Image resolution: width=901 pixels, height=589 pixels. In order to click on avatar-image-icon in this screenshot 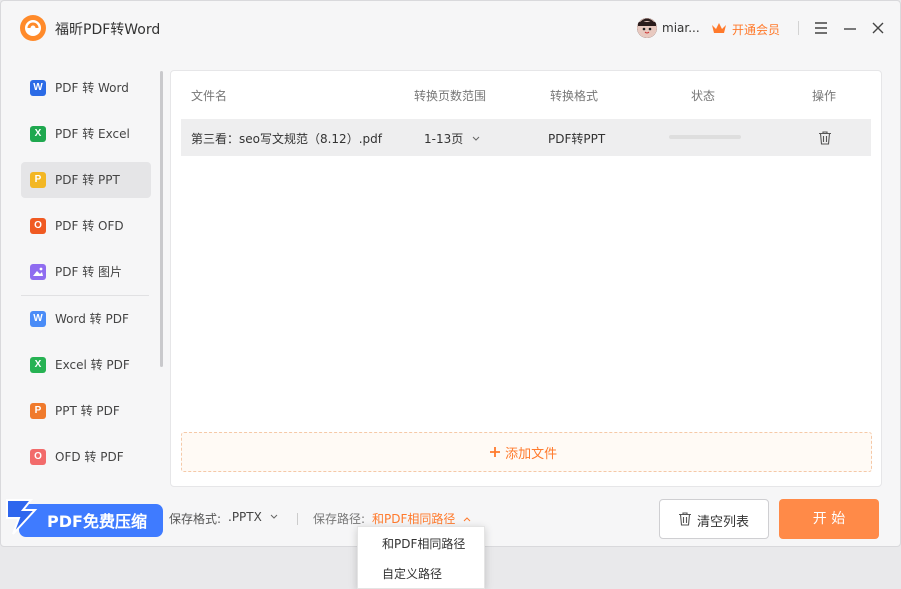, I will do `click(647, 28)`.